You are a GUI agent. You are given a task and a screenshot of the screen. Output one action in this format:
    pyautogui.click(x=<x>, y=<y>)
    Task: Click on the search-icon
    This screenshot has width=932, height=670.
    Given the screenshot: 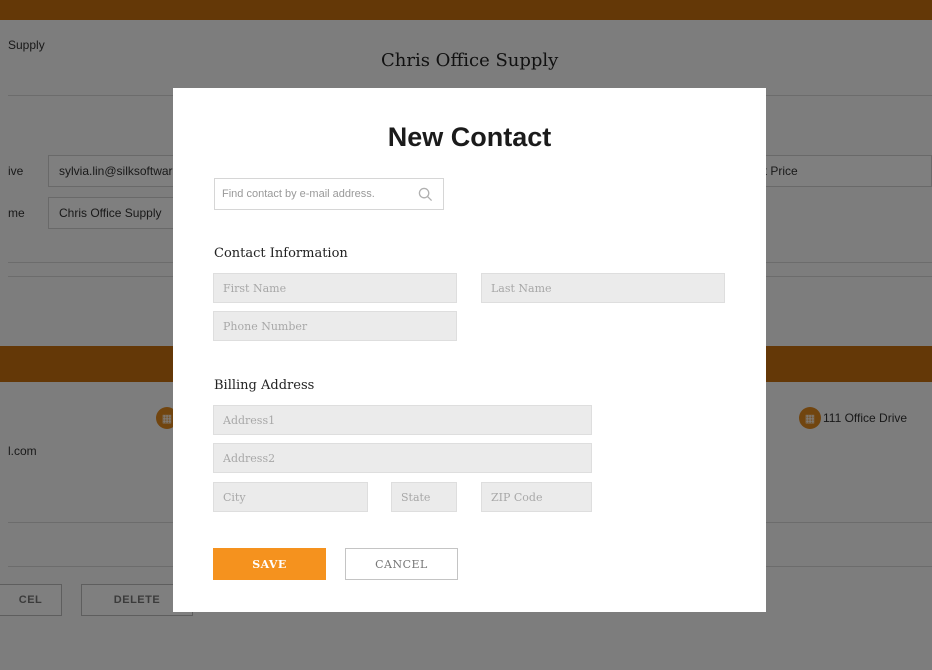 What is the action you would take?
    pyautogui.click(x=425, y=194)
    